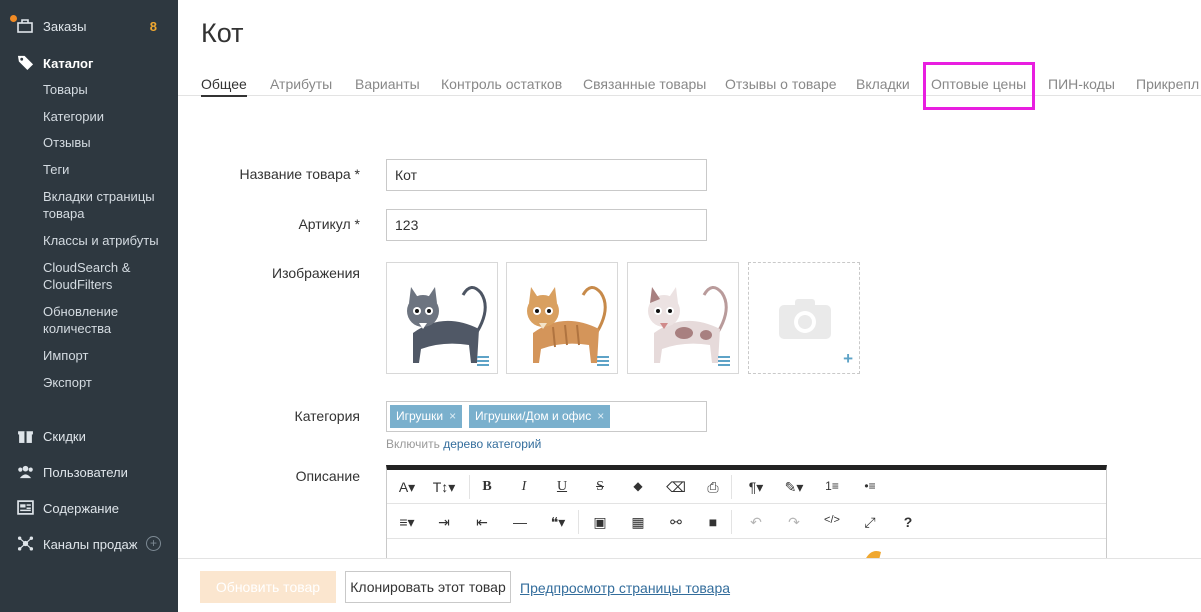 This screenshot has width=1201, height=612. I want to click on sidebar-subitem-tags: Теги, so click(105, 169).